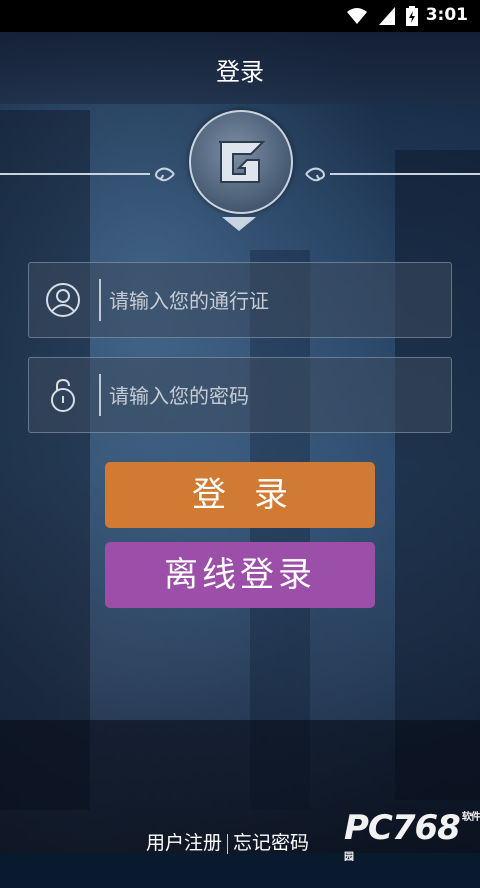  I want to click on wifi-icon, so click(357, 16).